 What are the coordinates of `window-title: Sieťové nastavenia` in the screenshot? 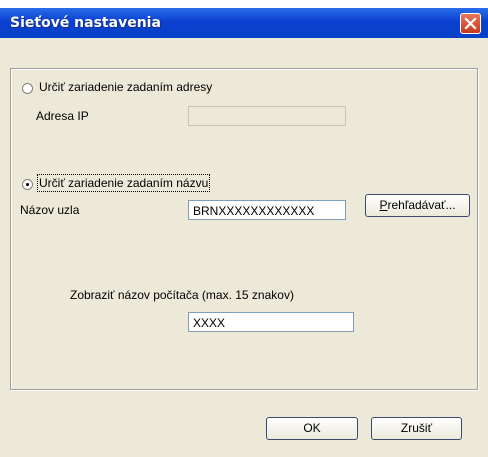 It's located at (85, 23).